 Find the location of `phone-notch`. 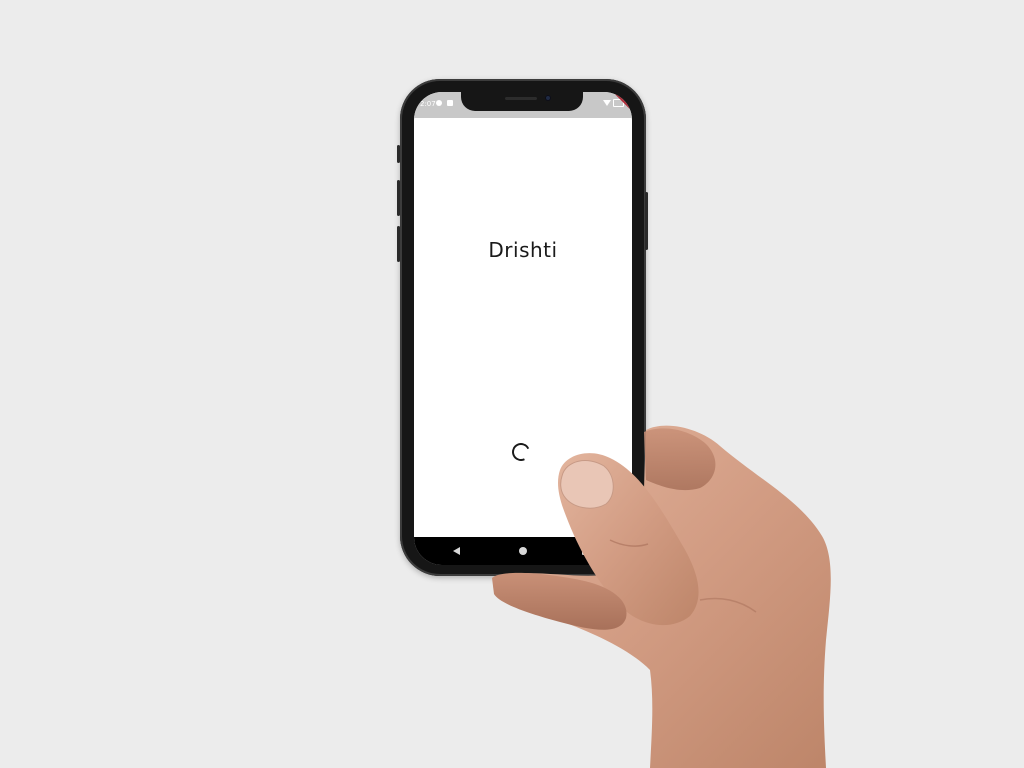

phone-notch is located at coordinates (522, 100).